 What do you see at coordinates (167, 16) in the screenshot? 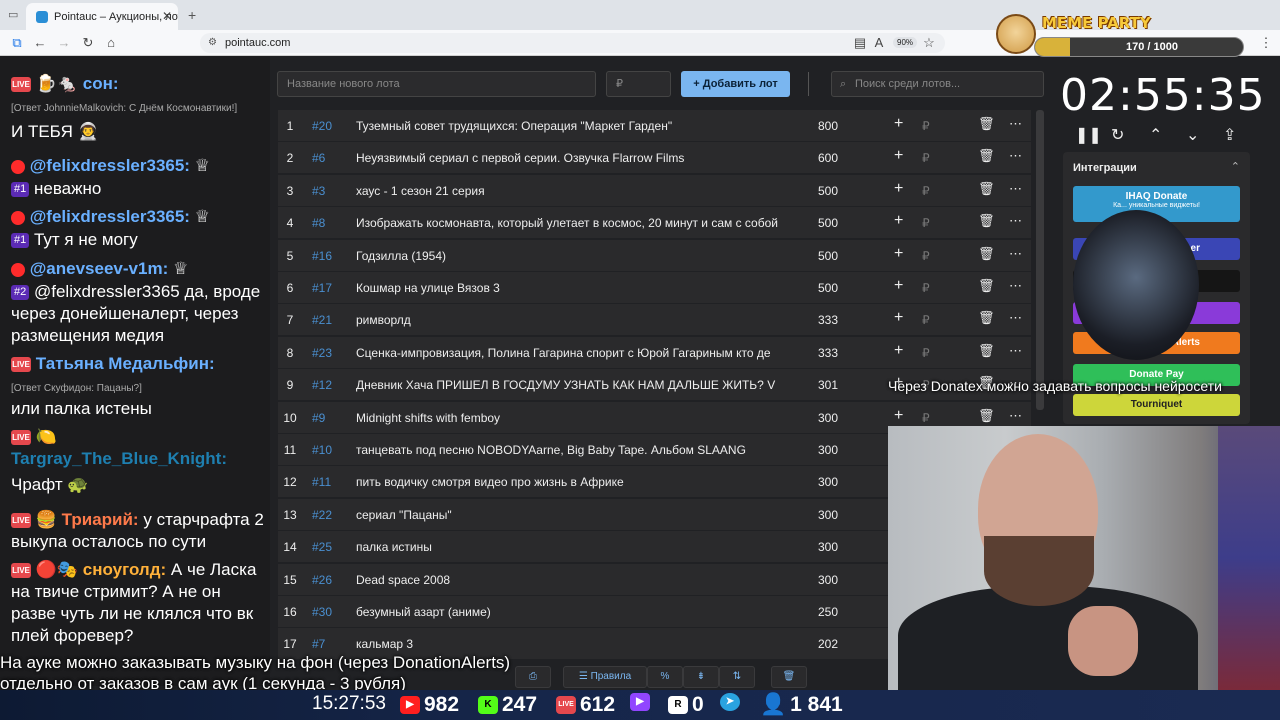
I see `close-tab-icon: ✕` at bounding box center [167, 16].